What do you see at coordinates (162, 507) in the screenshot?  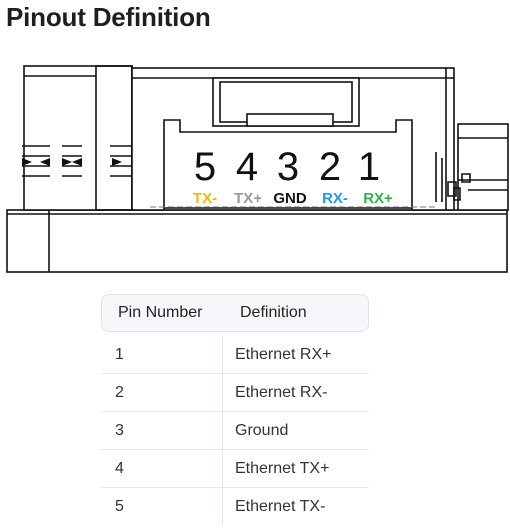 I see `pin-cell: 5` at bounding box center [162, 507].